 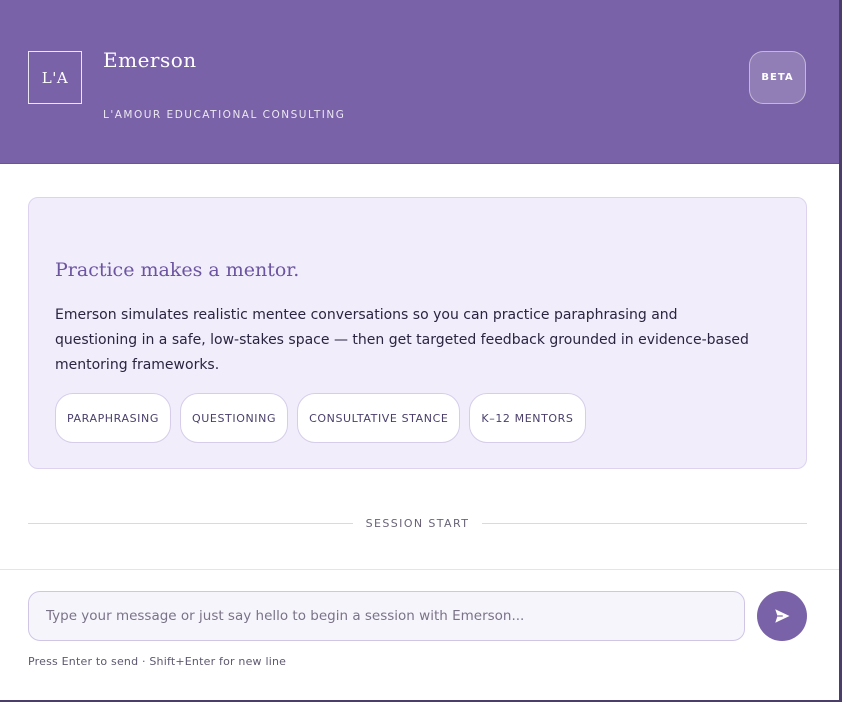 I want to click on app-title: Emerson, so click(x=150, y=60).